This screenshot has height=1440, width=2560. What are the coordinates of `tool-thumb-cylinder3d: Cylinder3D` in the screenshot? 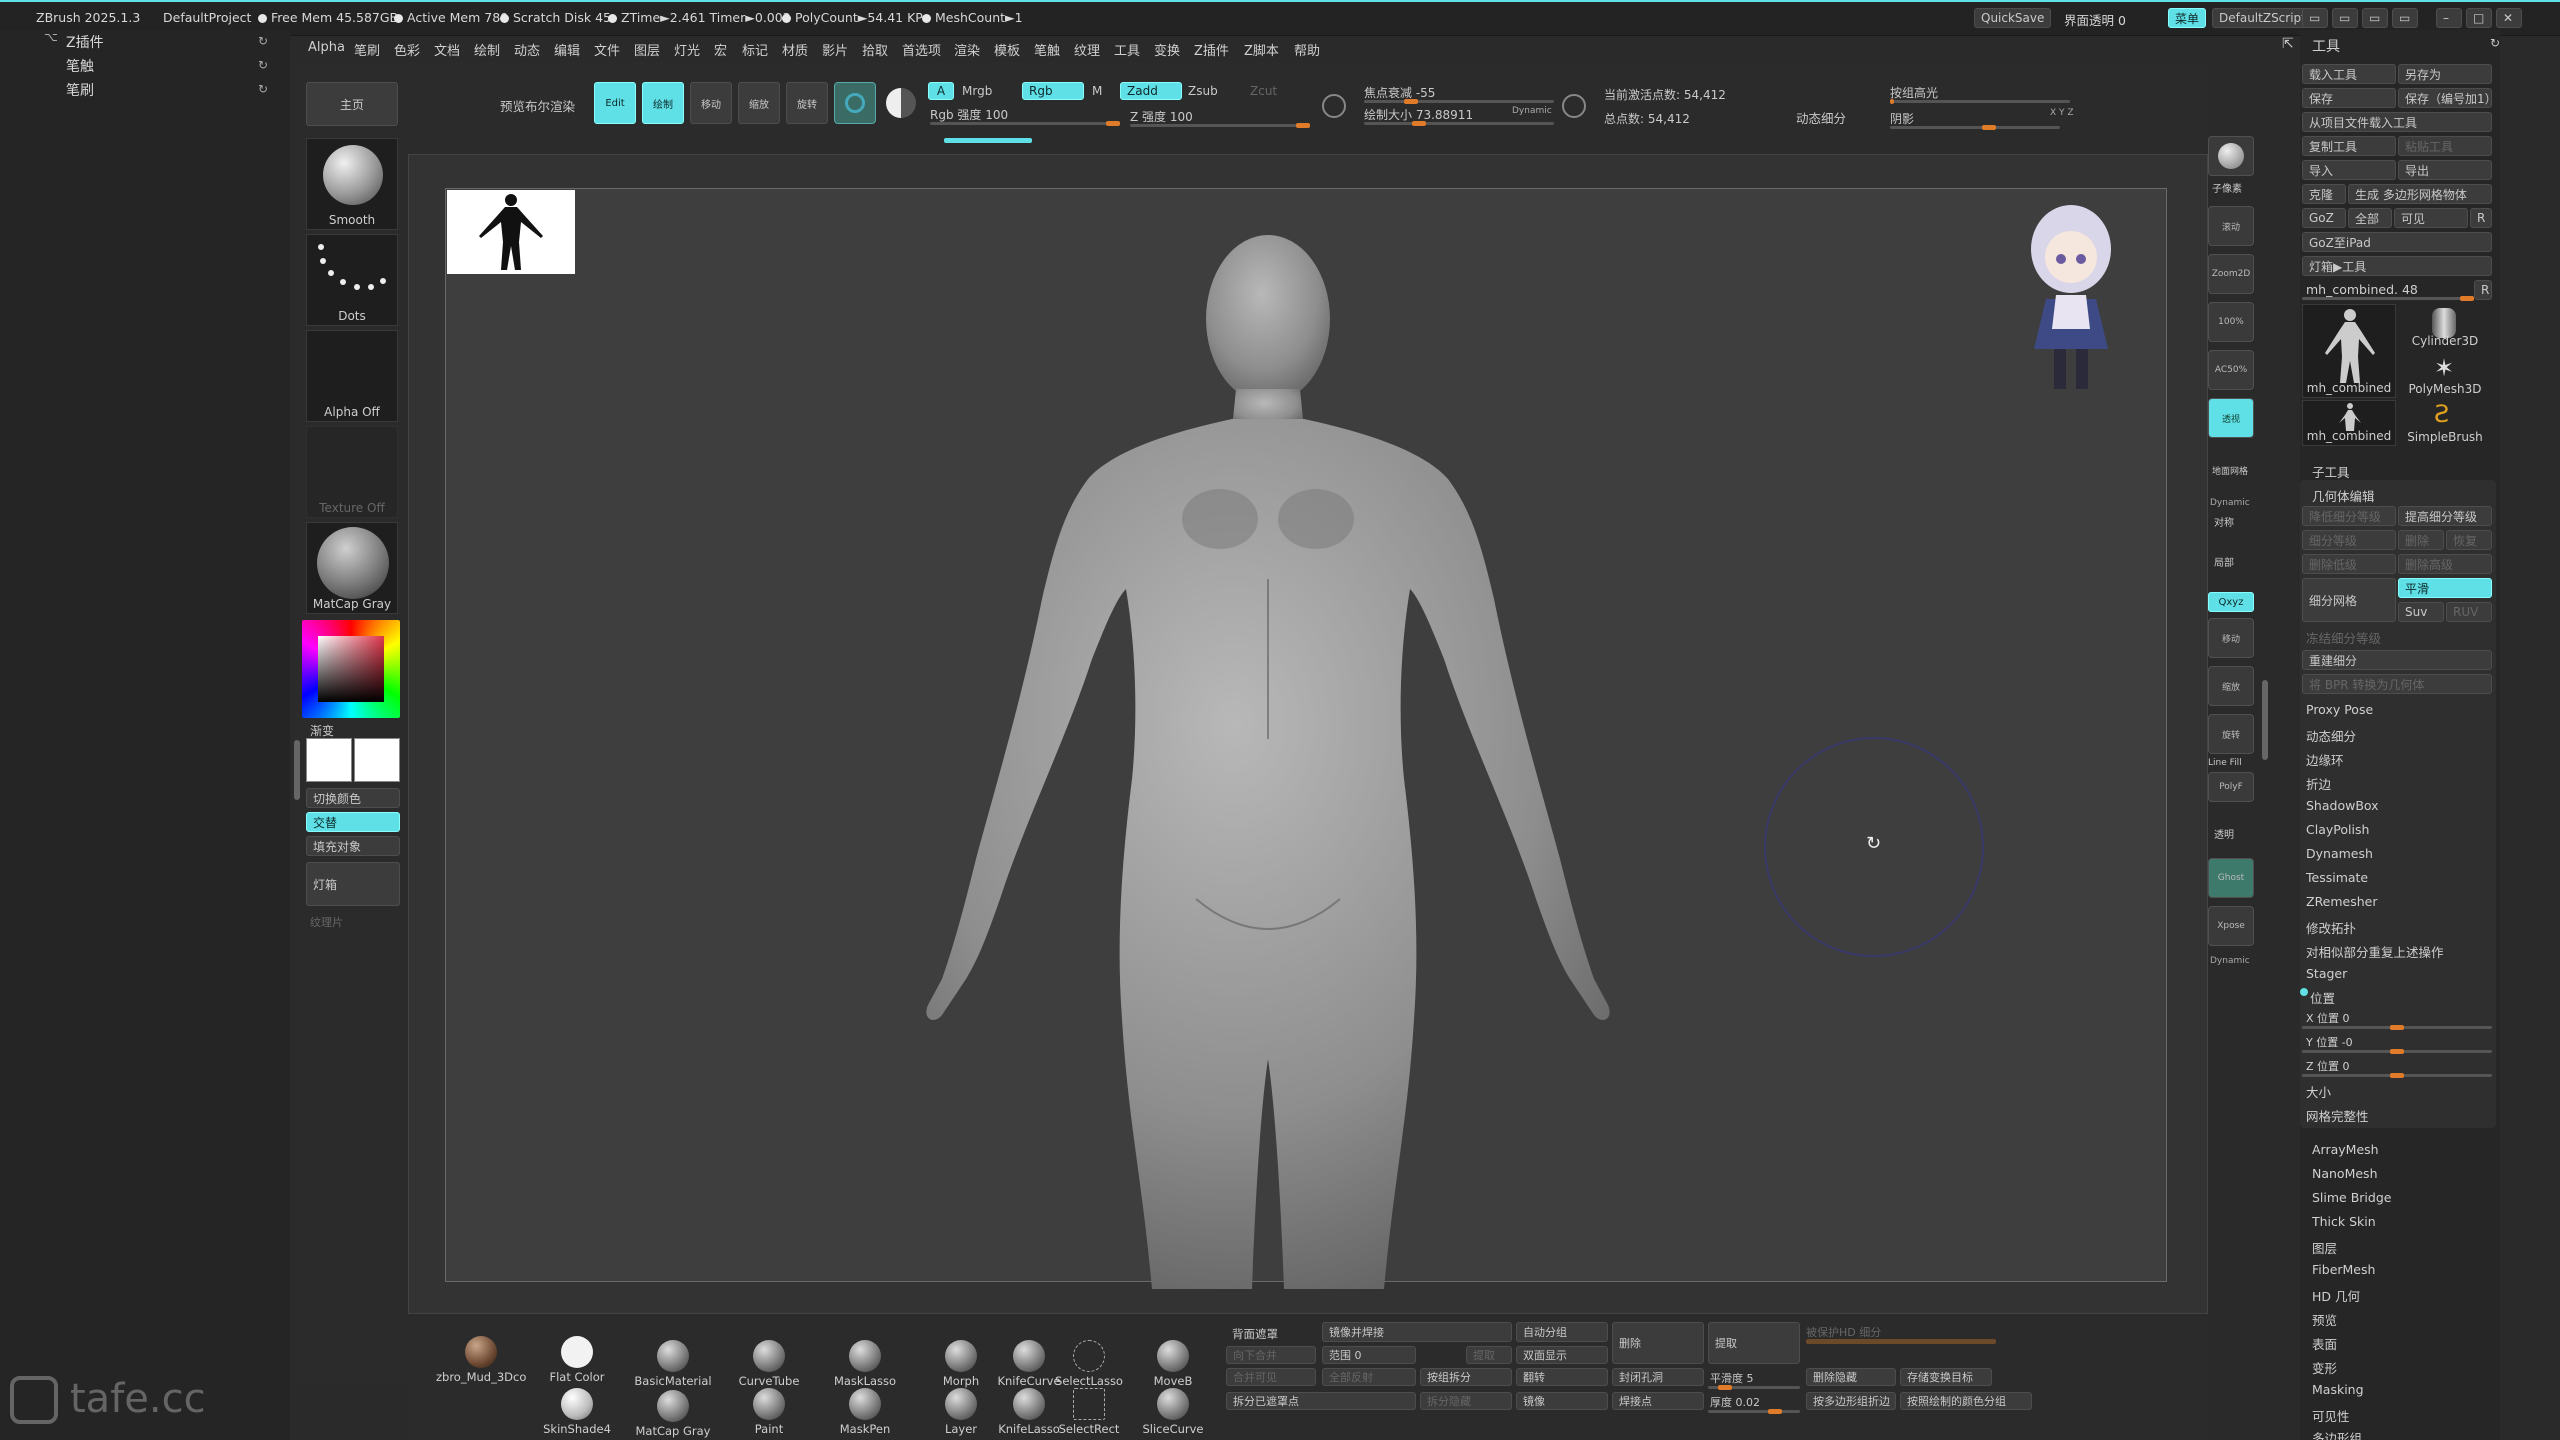 It's located at (2445, 327).